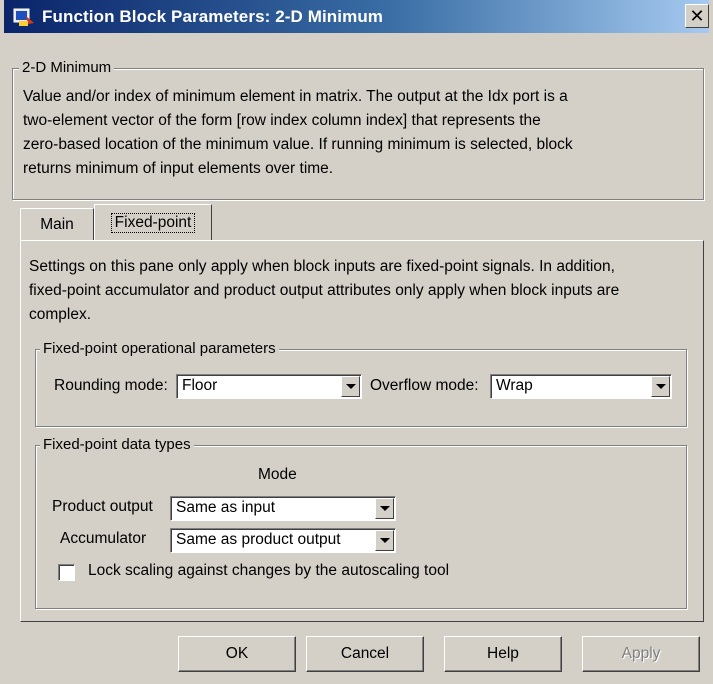 Image resolution: width=713 pixels, height=684 pixels. What do you see at coordinates (103, 538) in the screenshot?
I see `accumulator-label: Accumulator` at bounding box center [103, 538].